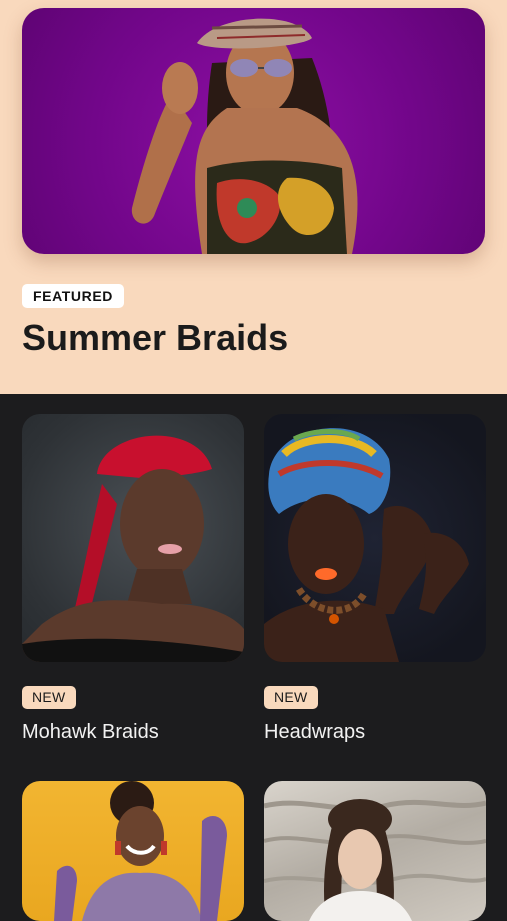  I want to click on mohawk-braids-card, so click(133, 538).